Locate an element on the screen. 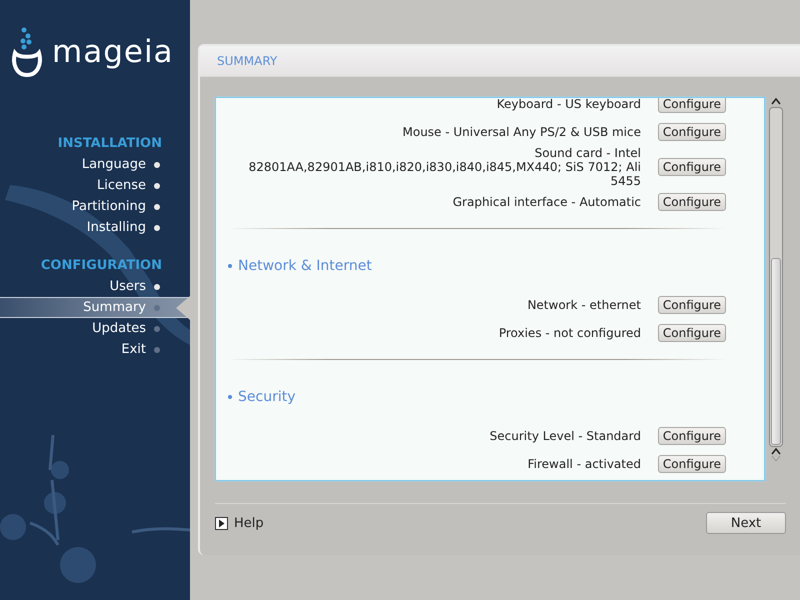  sidebar-item: Installing is located at coordinates (95, 227).